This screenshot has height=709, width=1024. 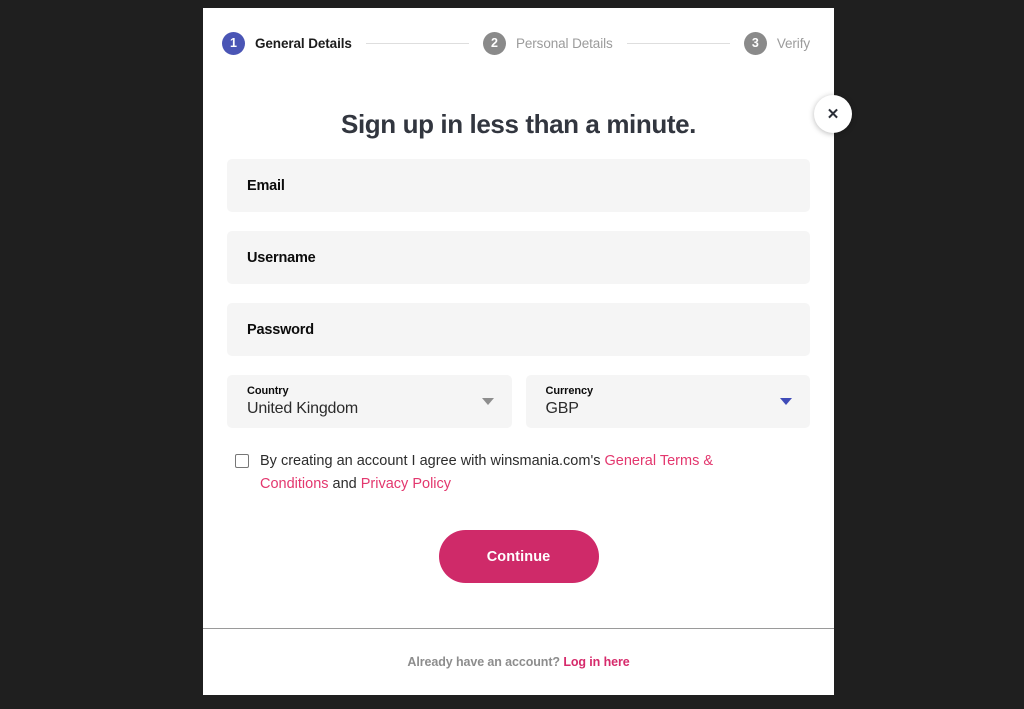 I want to click on step-verify: 3 Verify, so click(x=776, y=43).